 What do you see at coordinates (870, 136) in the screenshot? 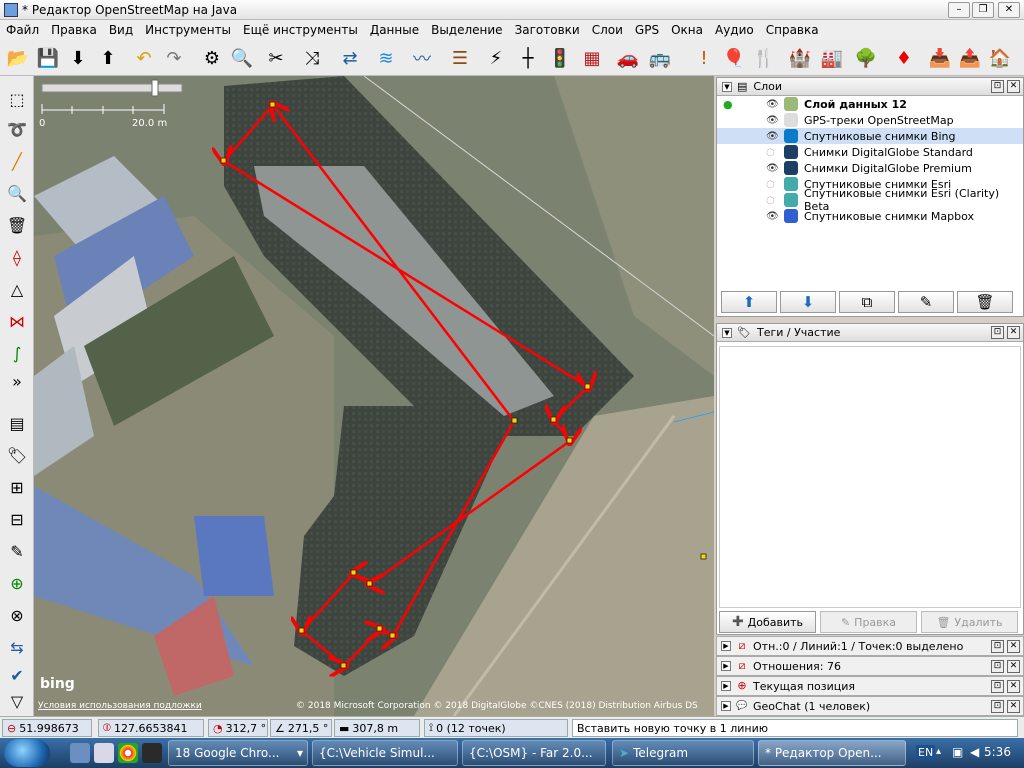
I see `layer-row: 👁 Спутниковые снимки Bing` at bounding box center [870, 136].